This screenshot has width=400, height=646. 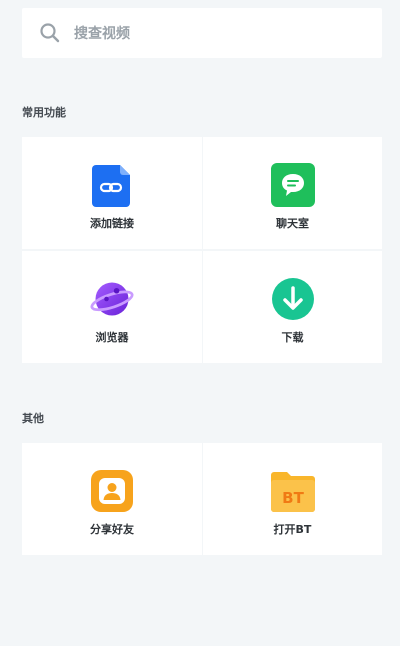 I want to click on bt-folder-icon: BT, so click(x=292, y=491).